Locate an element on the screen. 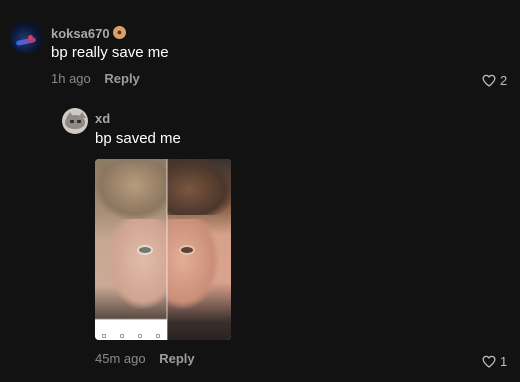 The height and width of the screenshot is (382, 520). reply-timestamp: 45m ago is located at coordinates (120, 358).